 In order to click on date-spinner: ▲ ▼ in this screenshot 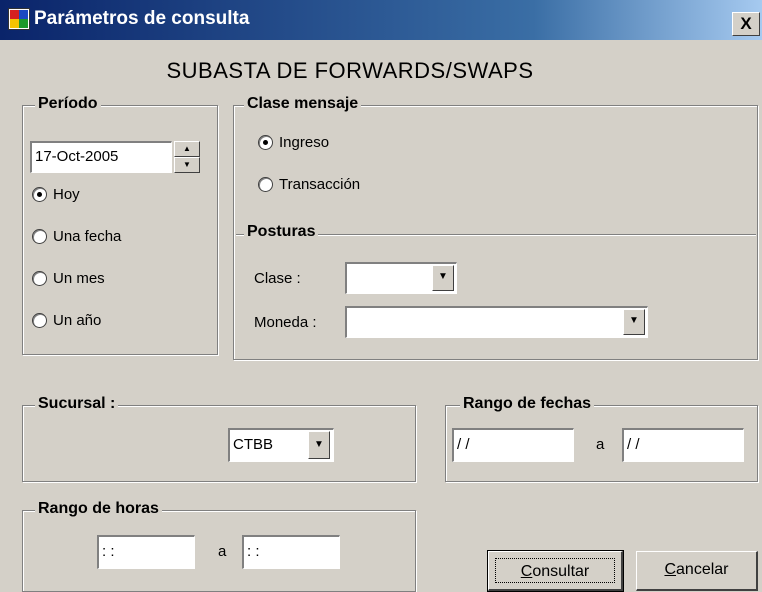, I will do `click(187, 157)`.